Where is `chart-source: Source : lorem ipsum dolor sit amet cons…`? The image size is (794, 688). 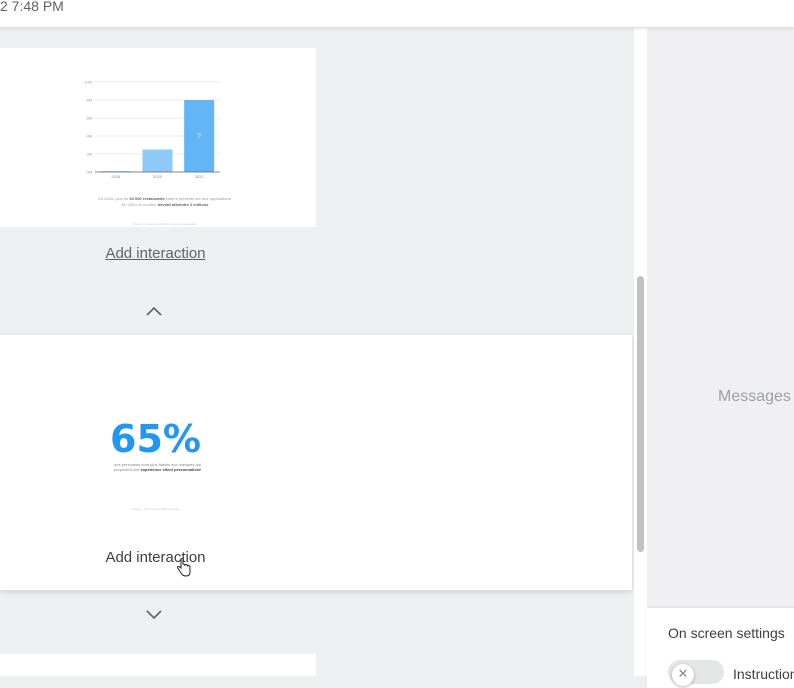 chart-source: Source : lorem ipsum dolor sit amet cons… is located at coordinates (165, 224).